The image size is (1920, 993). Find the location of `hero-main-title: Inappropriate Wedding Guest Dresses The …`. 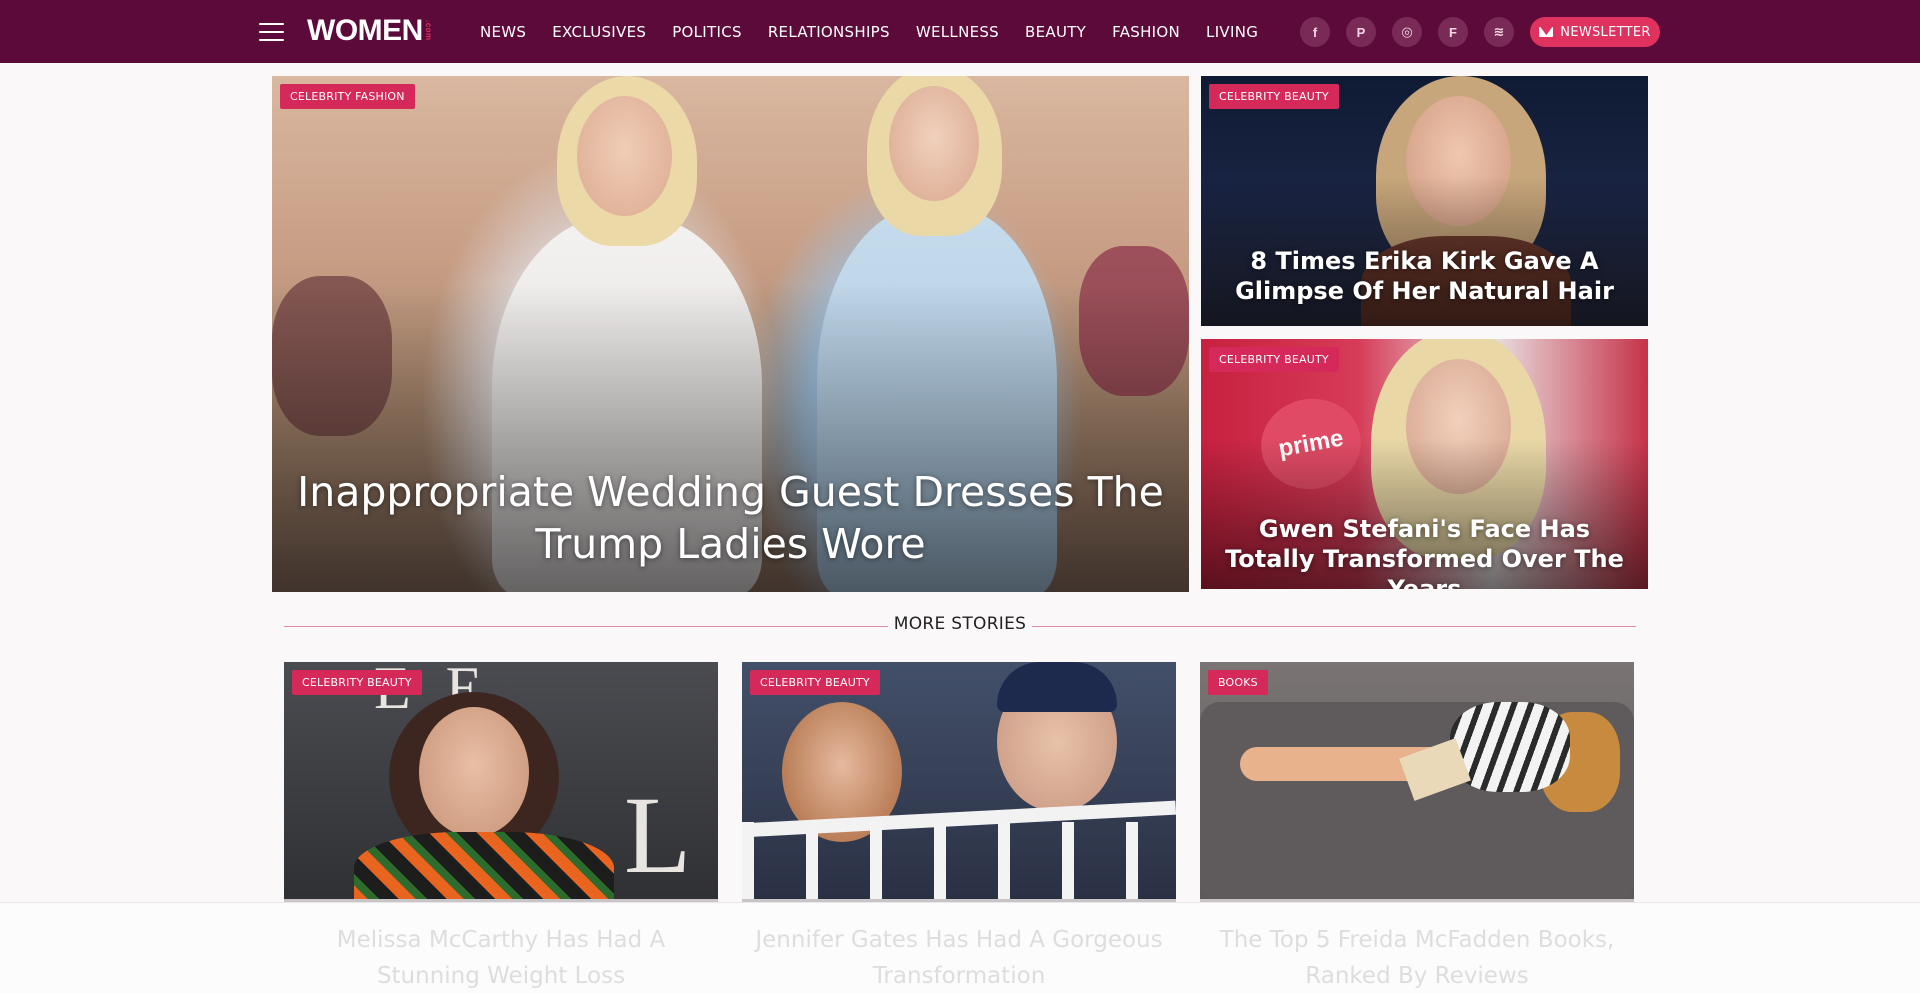

hero-main-title: Inappropriate Wedding Guest Dresses The … is located at coordinates (730, 518).